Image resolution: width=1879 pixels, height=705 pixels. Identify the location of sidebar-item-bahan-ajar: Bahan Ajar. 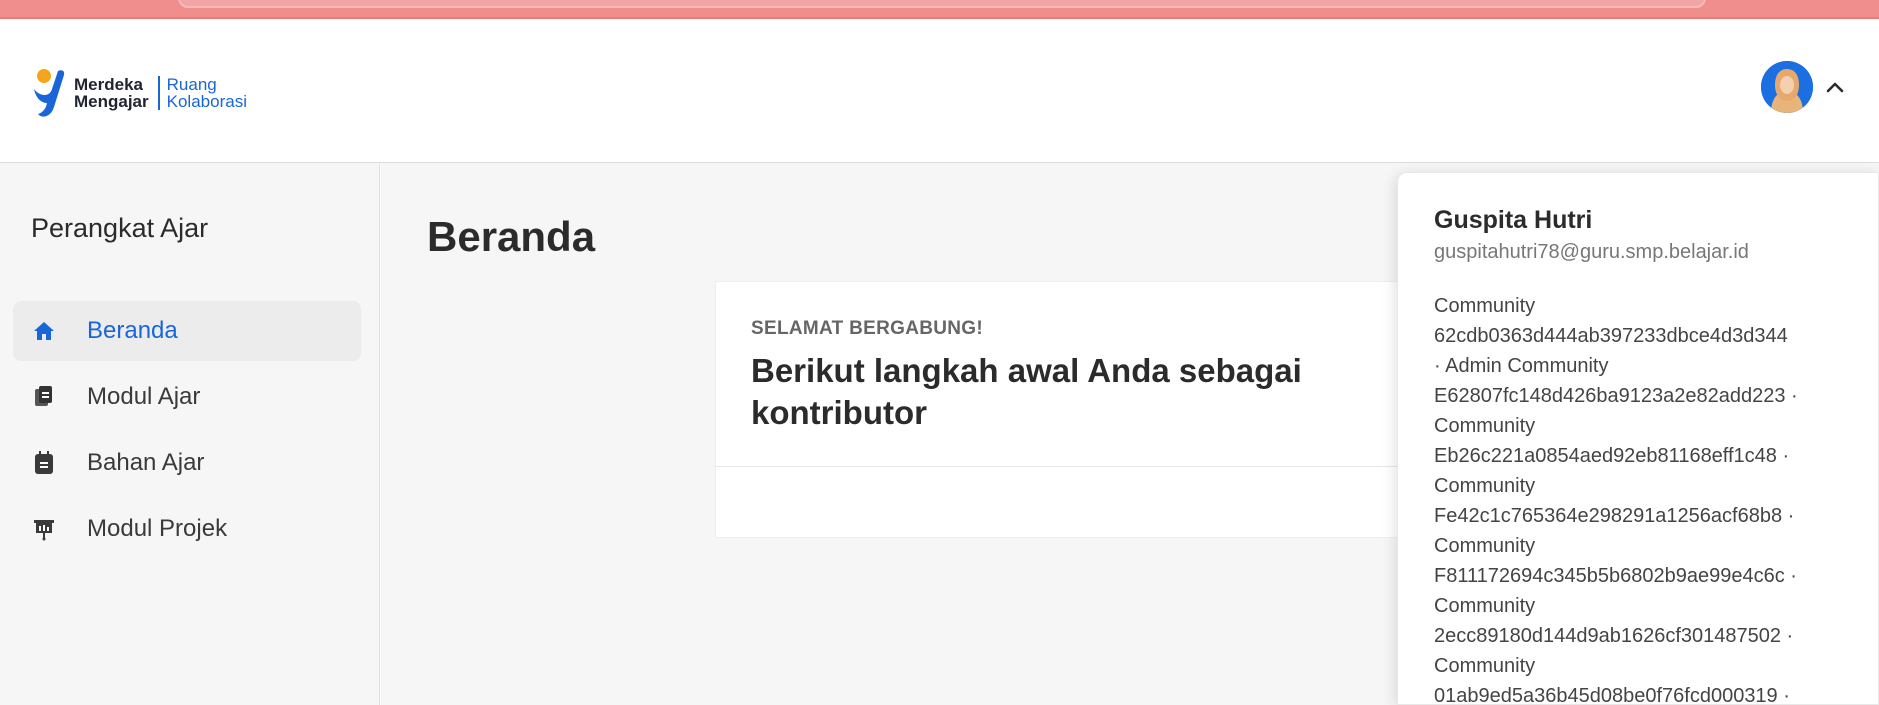
(187, 463).